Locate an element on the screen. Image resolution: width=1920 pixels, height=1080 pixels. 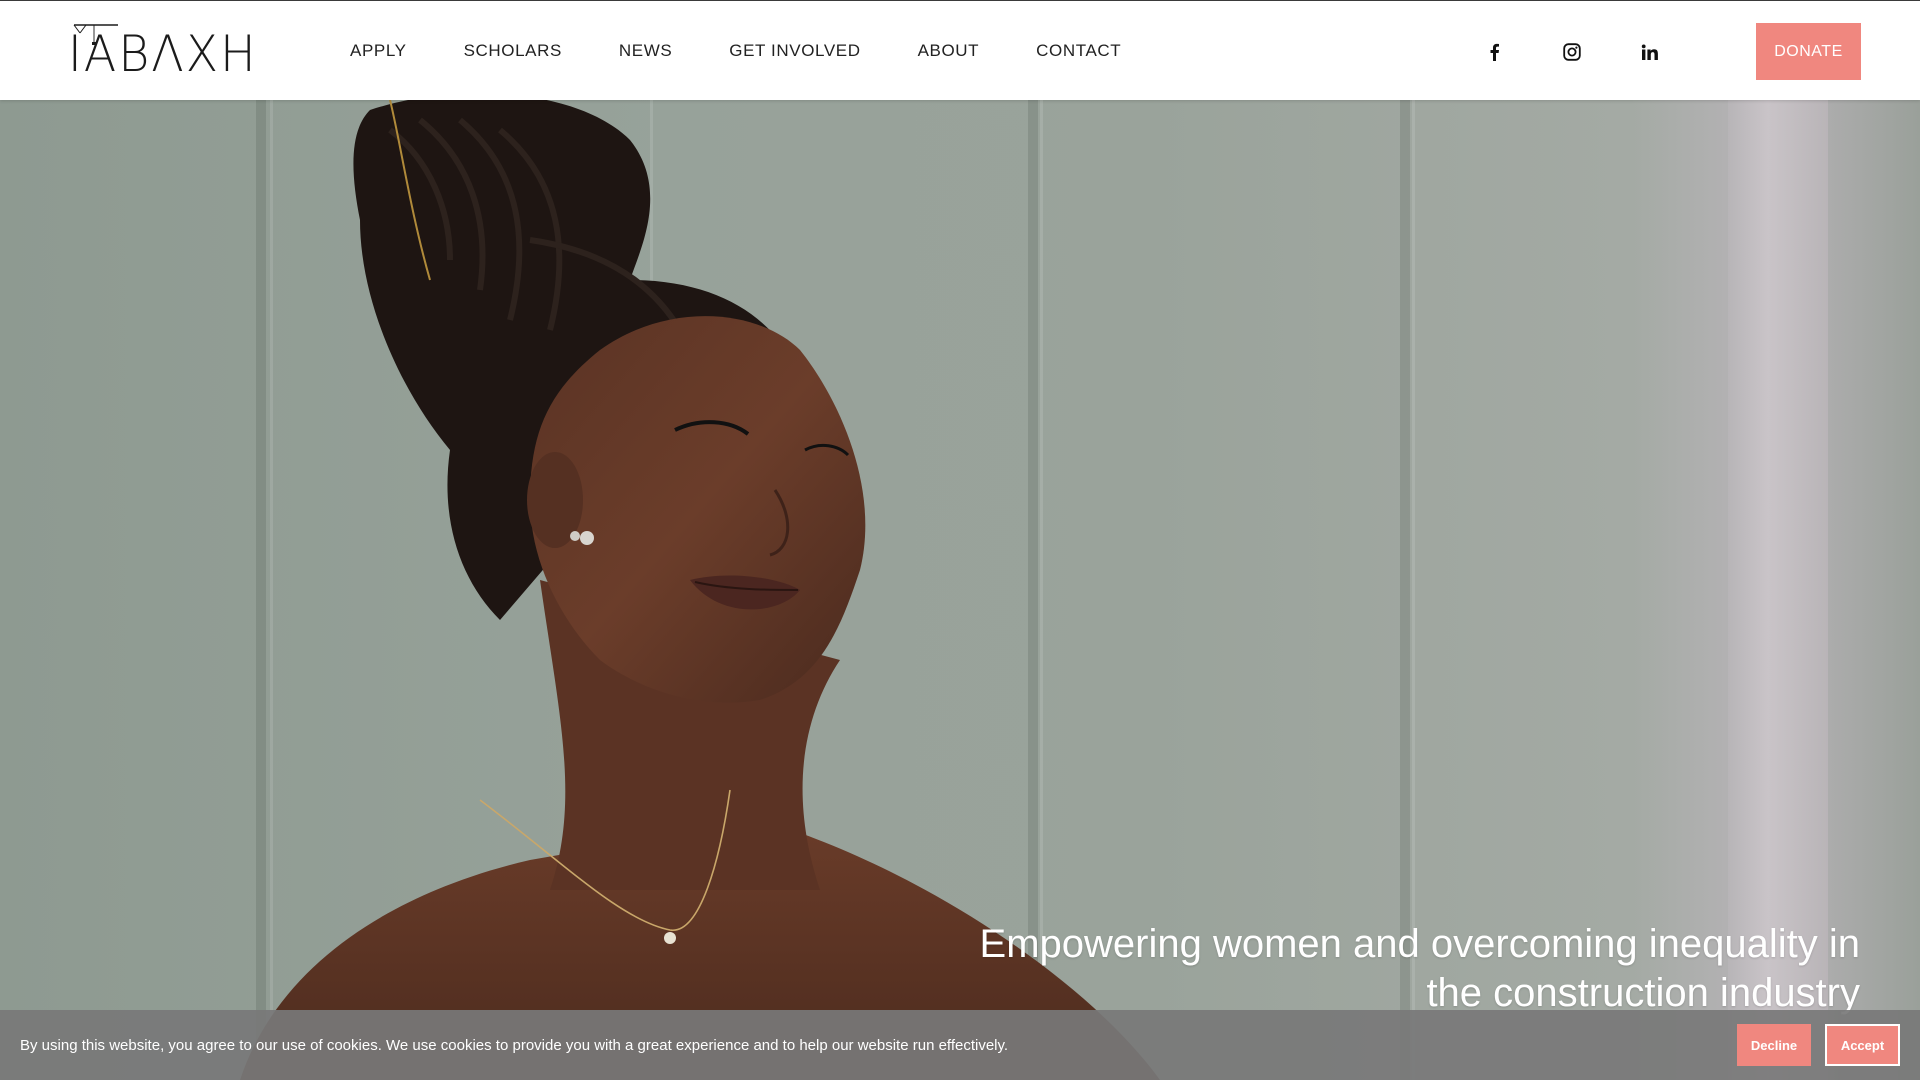
nav-item-apply: APPLY is located at coordinates (378, 51).